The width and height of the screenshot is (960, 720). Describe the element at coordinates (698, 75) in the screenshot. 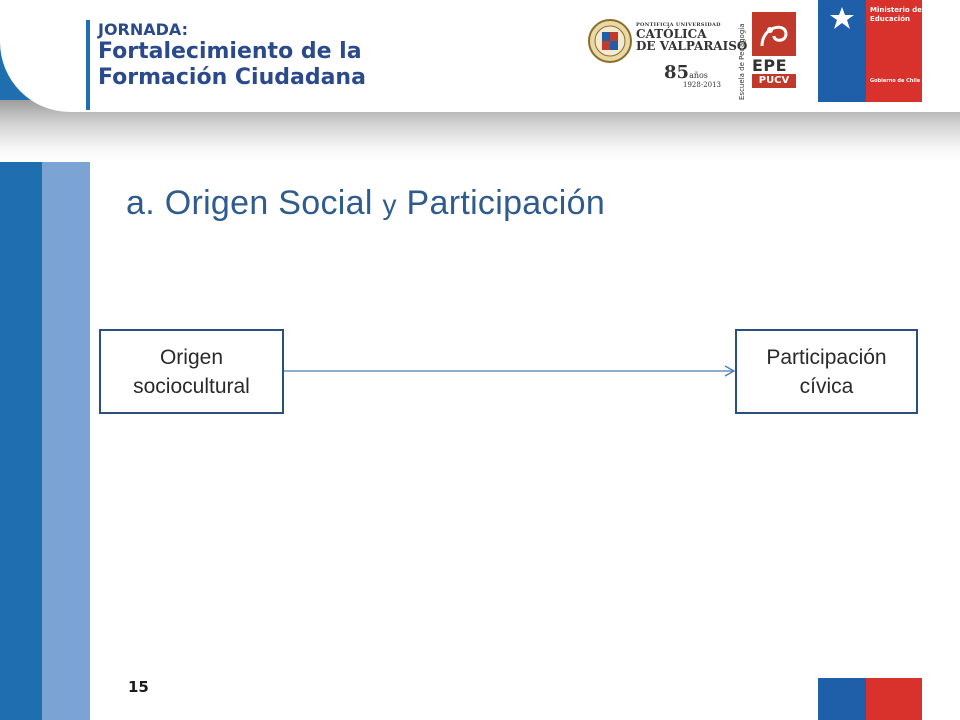

I see `anniversary-word: años` at that location.